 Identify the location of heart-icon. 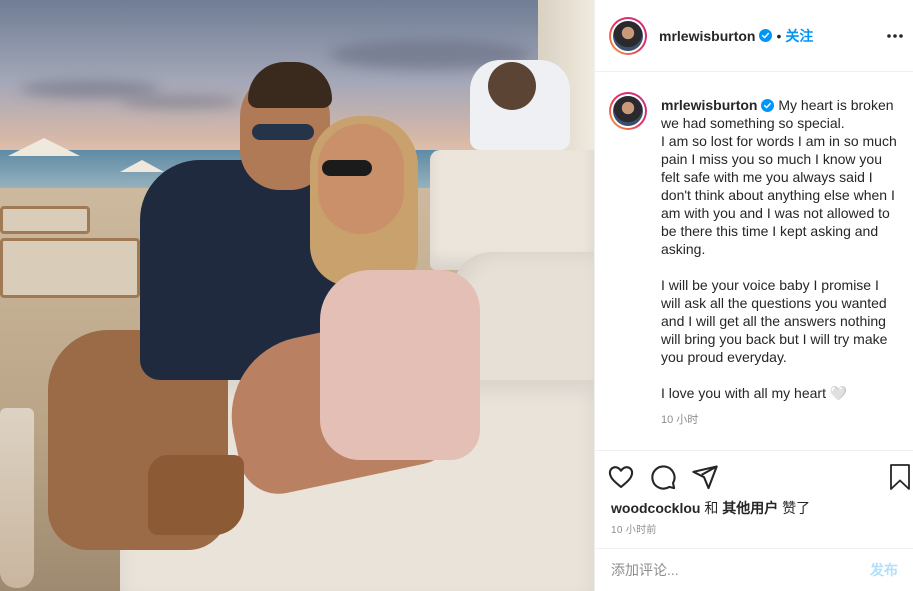
(621, 477).